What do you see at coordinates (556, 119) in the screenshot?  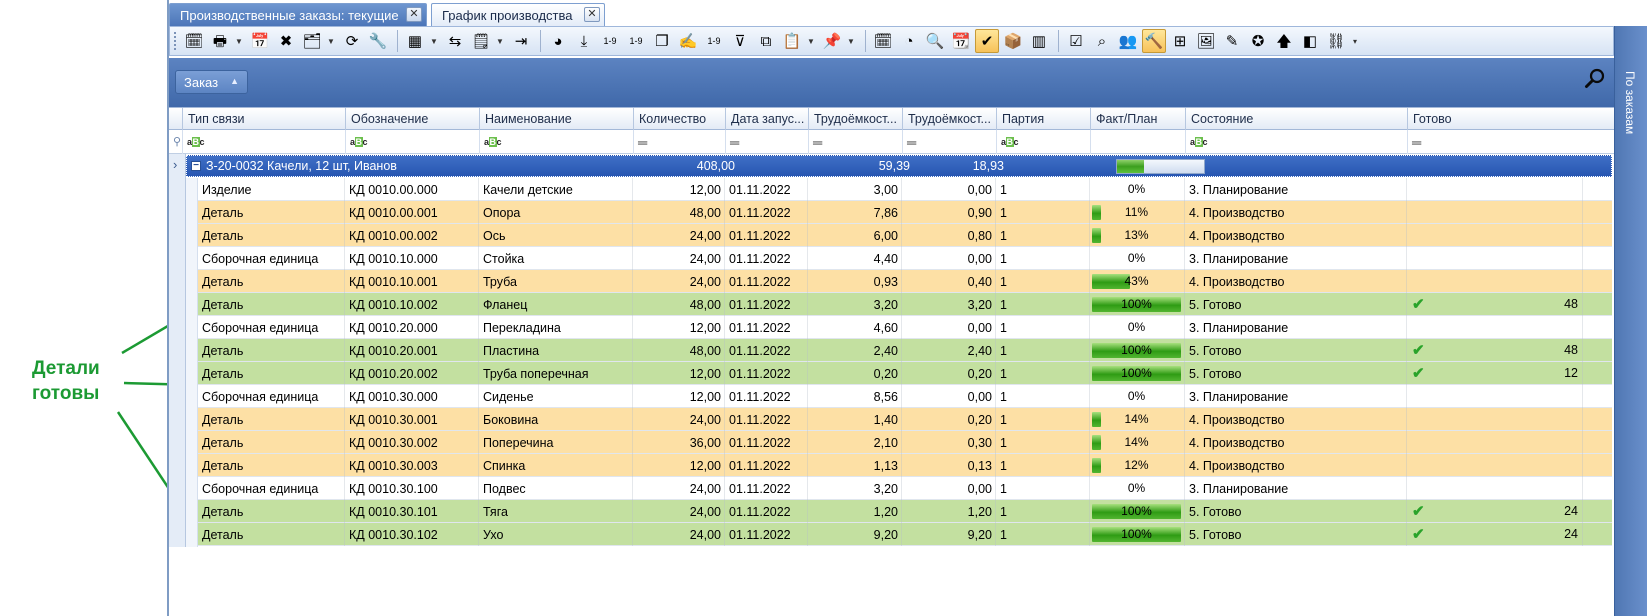 I see `column-header-name: Наименование` at bounding box center [556, 119].